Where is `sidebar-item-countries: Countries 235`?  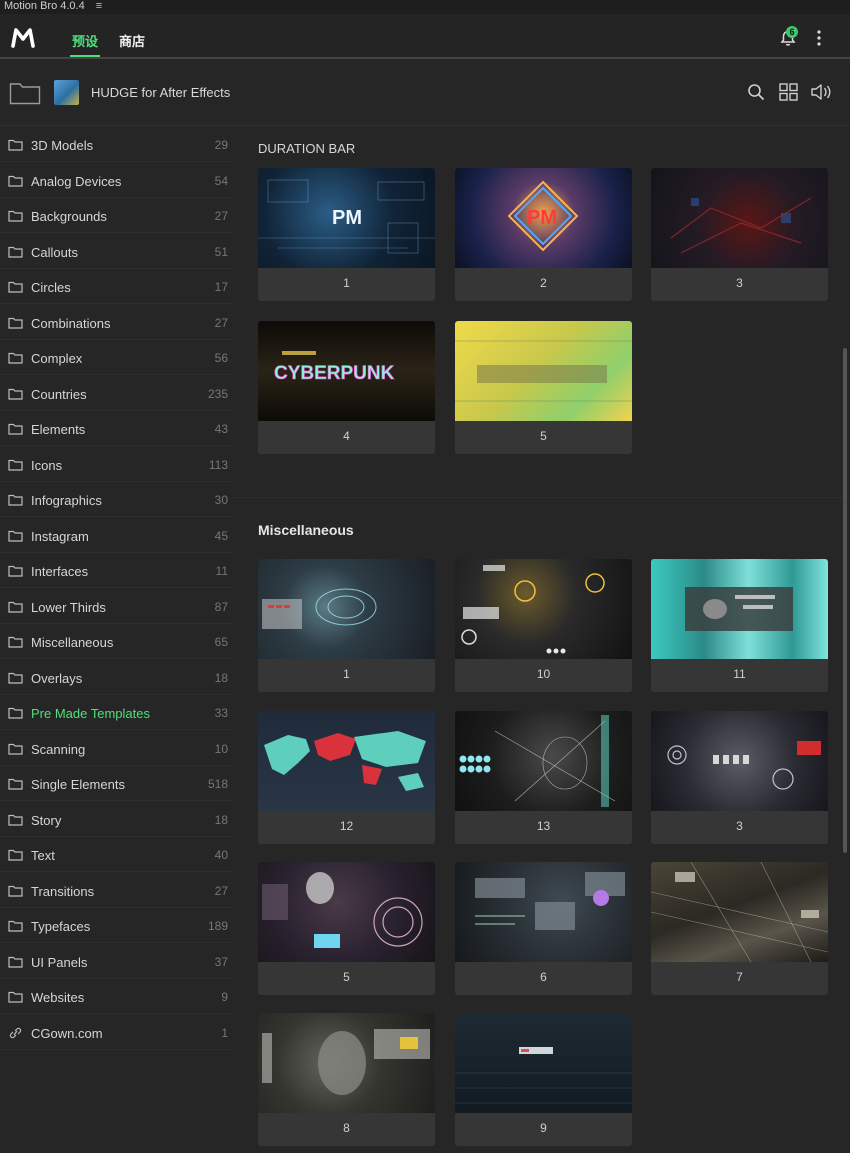 sidebar-item-countries: Countries 235 is located at coordinates (116, 393).